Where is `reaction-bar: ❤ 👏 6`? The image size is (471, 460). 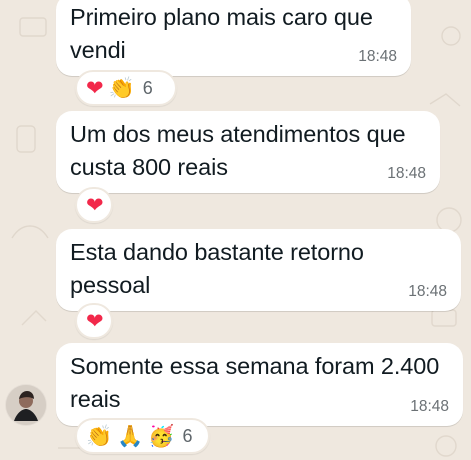 reaction-bar: ❤ 👏 6 is located at coordinates (126, 88).